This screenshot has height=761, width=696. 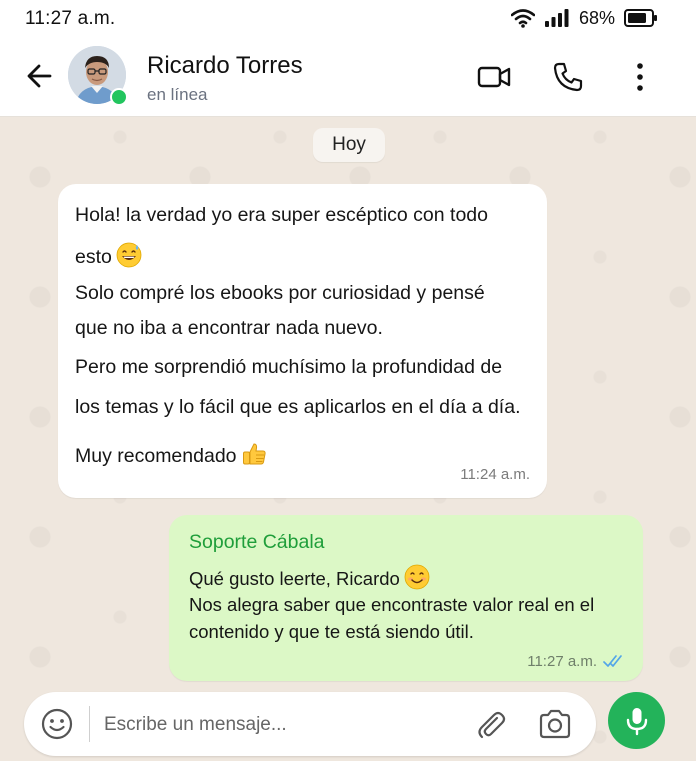 I want to click on message-line: contenido y que te está siendo útil., so click(x=331, y=631).